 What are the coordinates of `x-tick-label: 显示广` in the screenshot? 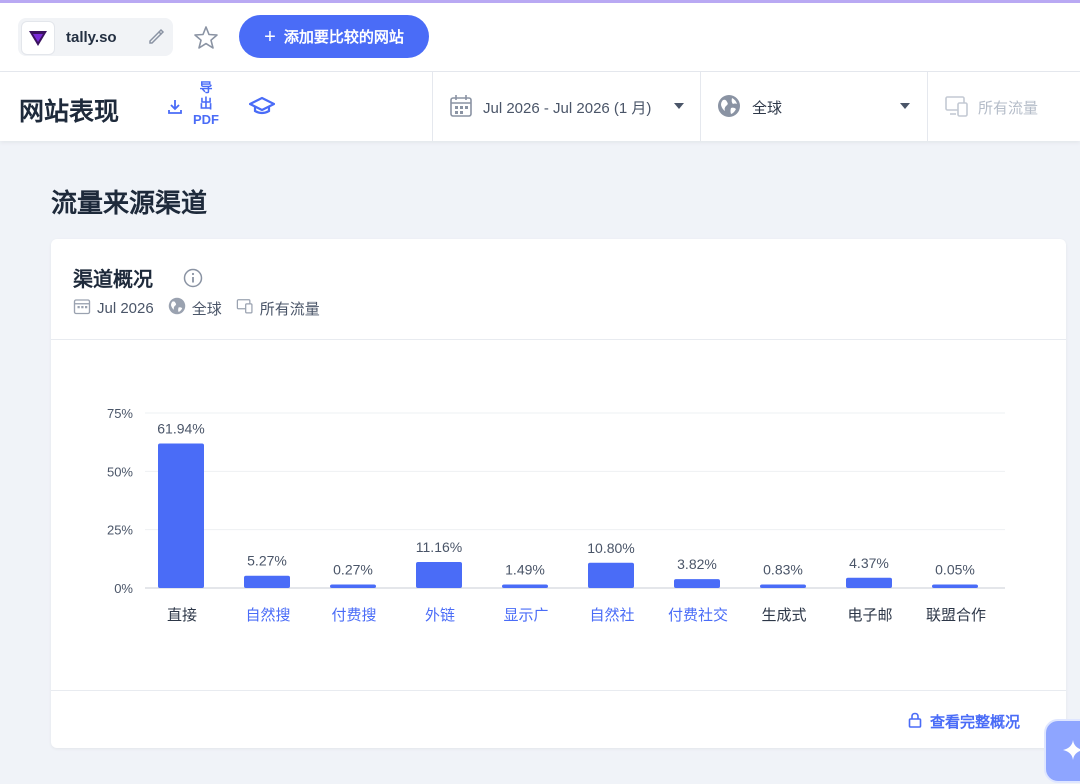 It's located at (525, 615).